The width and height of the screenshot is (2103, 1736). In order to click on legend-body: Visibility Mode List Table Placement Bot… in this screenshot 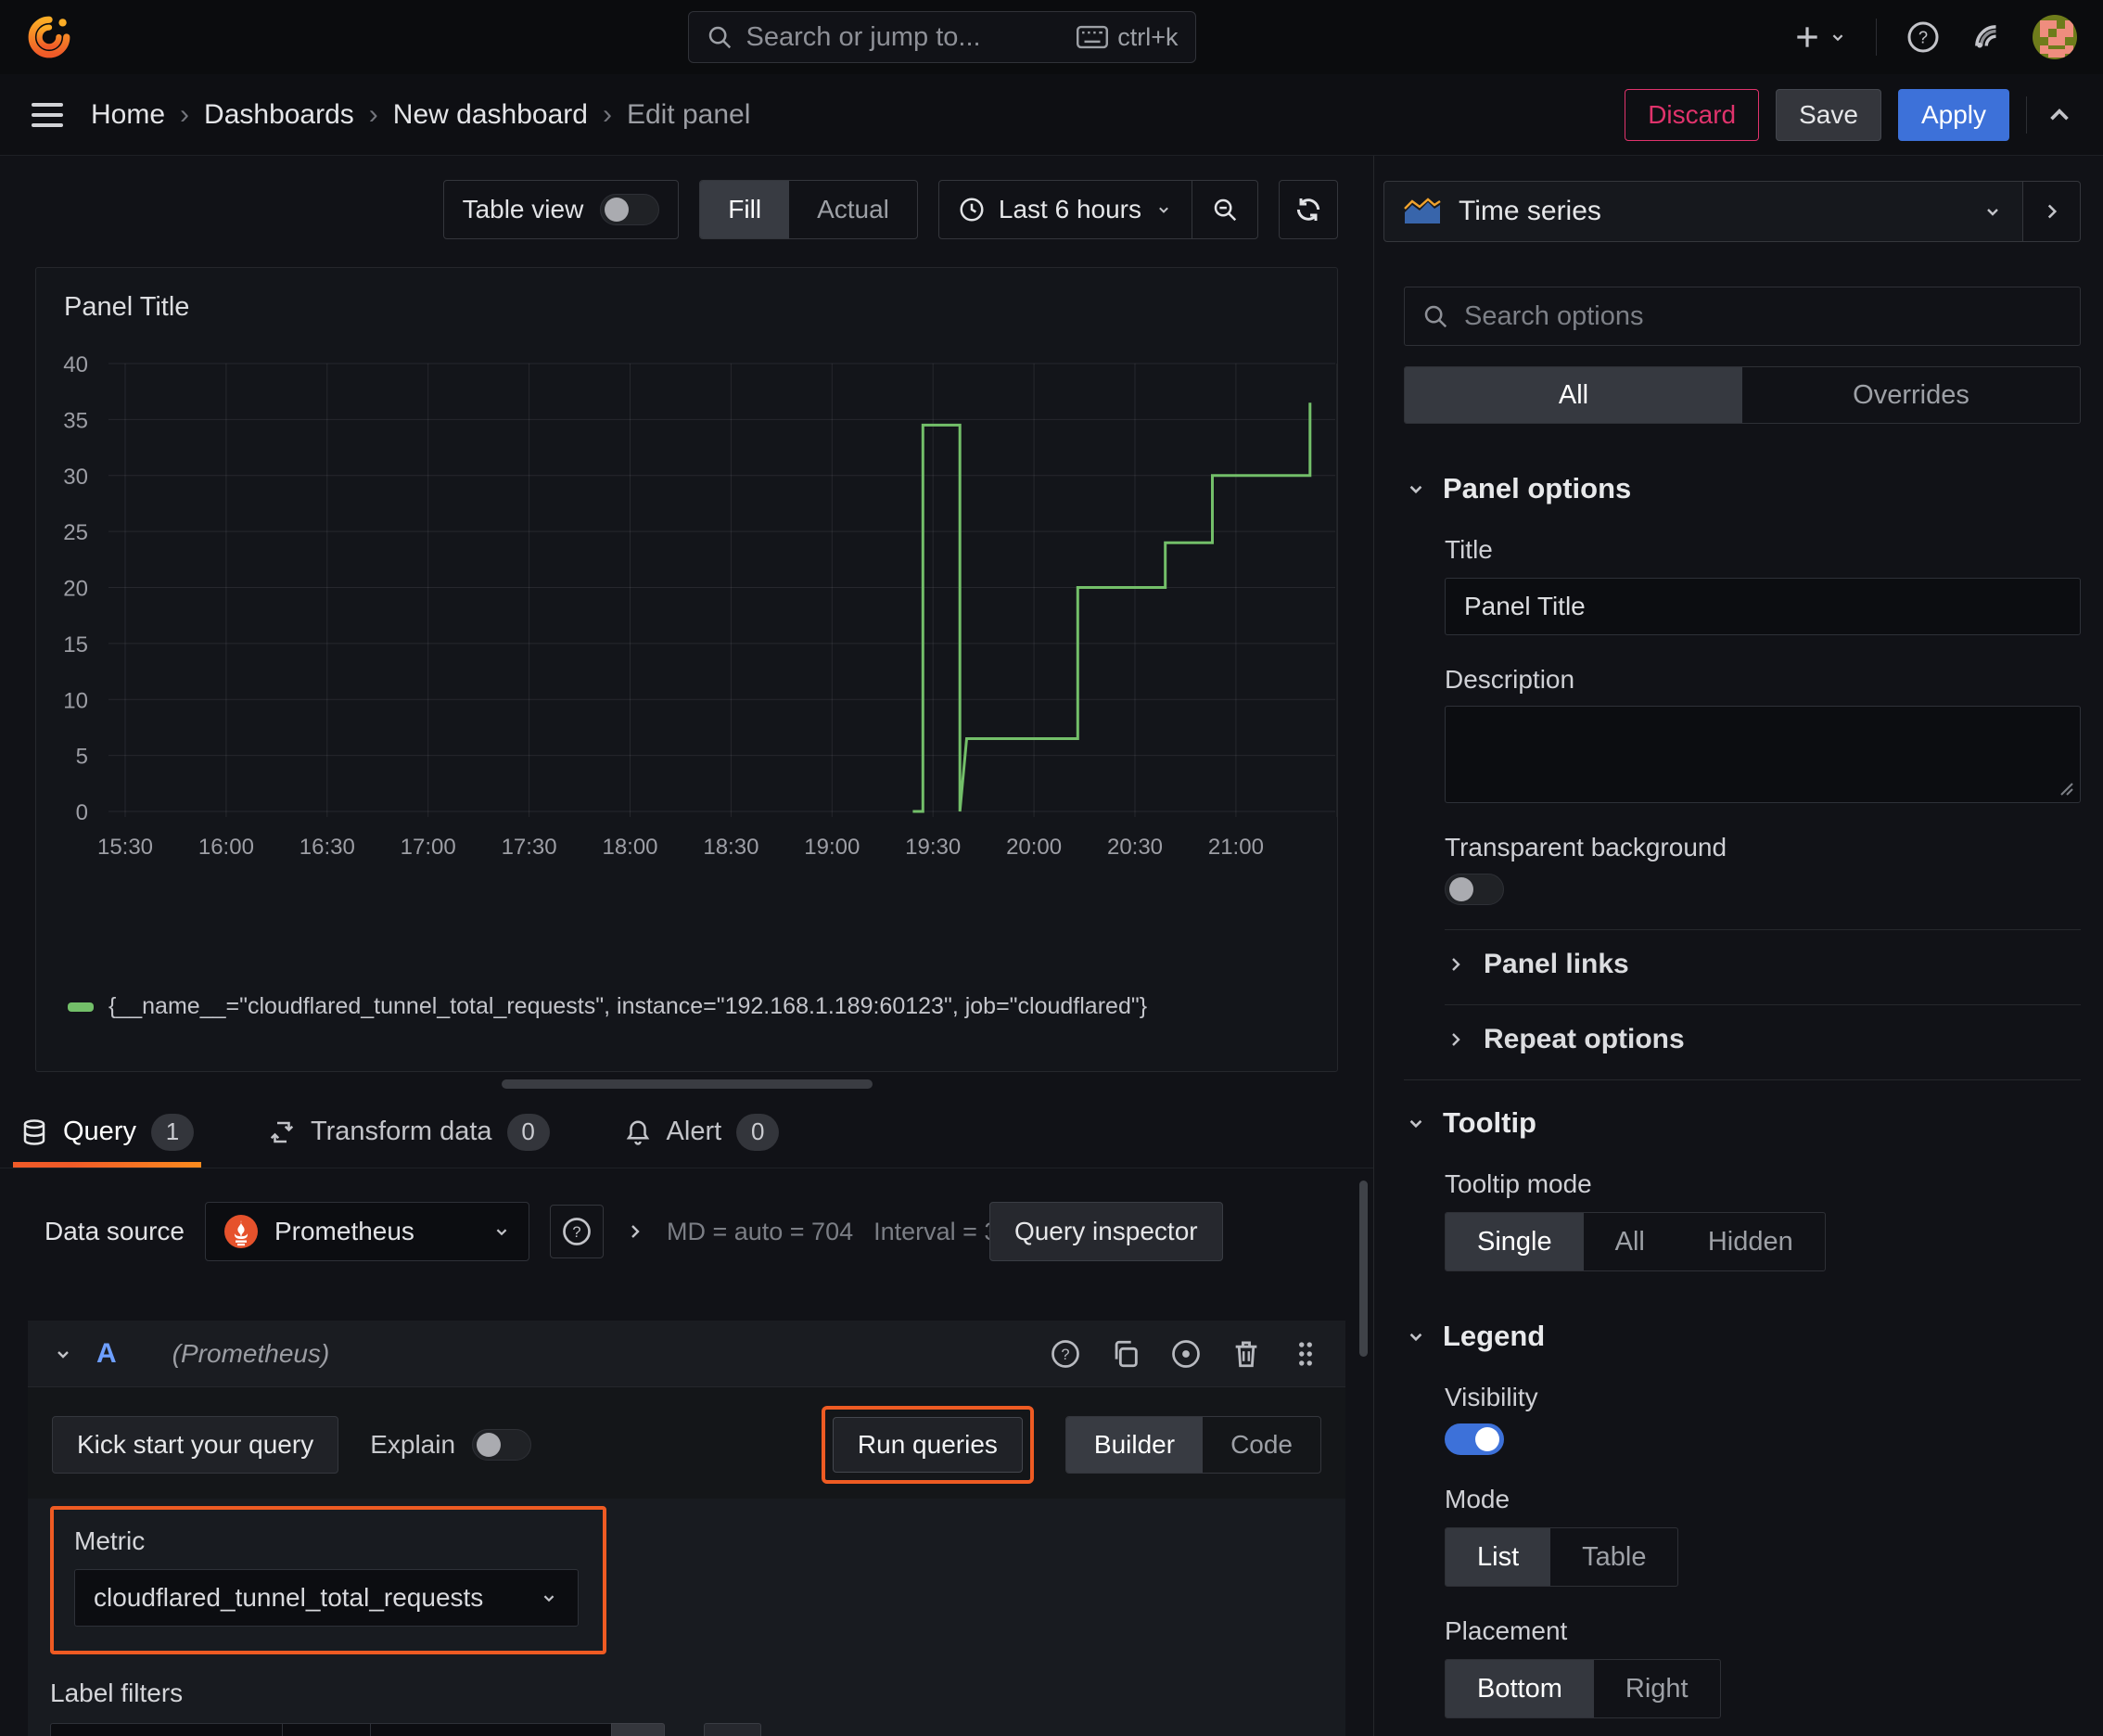, I will do `click(1742, 1559)`.